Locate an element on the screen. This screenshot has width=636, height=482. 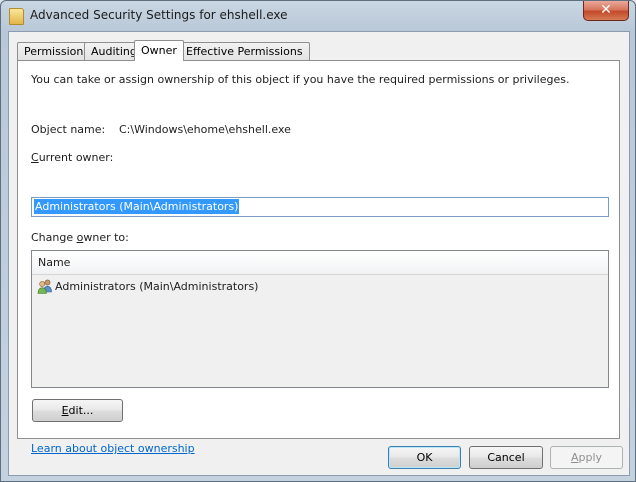
cancel-button: Cancel is located at coordinates (506, 457).